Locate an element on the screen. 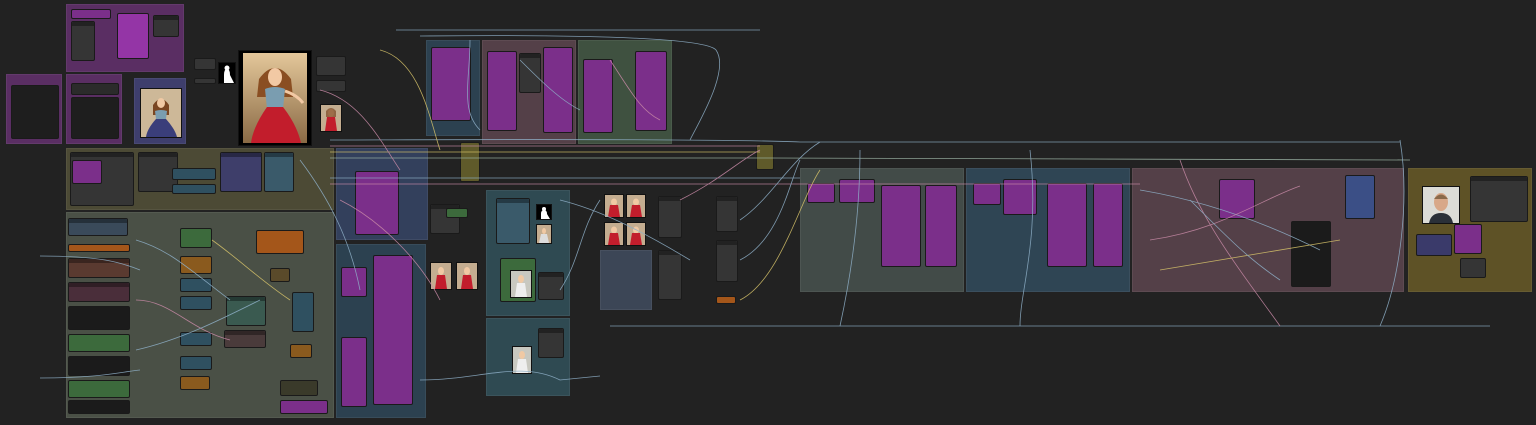 This screenshot has height=425, width=1536. group-center-blue is located at coordinates (382, 194).